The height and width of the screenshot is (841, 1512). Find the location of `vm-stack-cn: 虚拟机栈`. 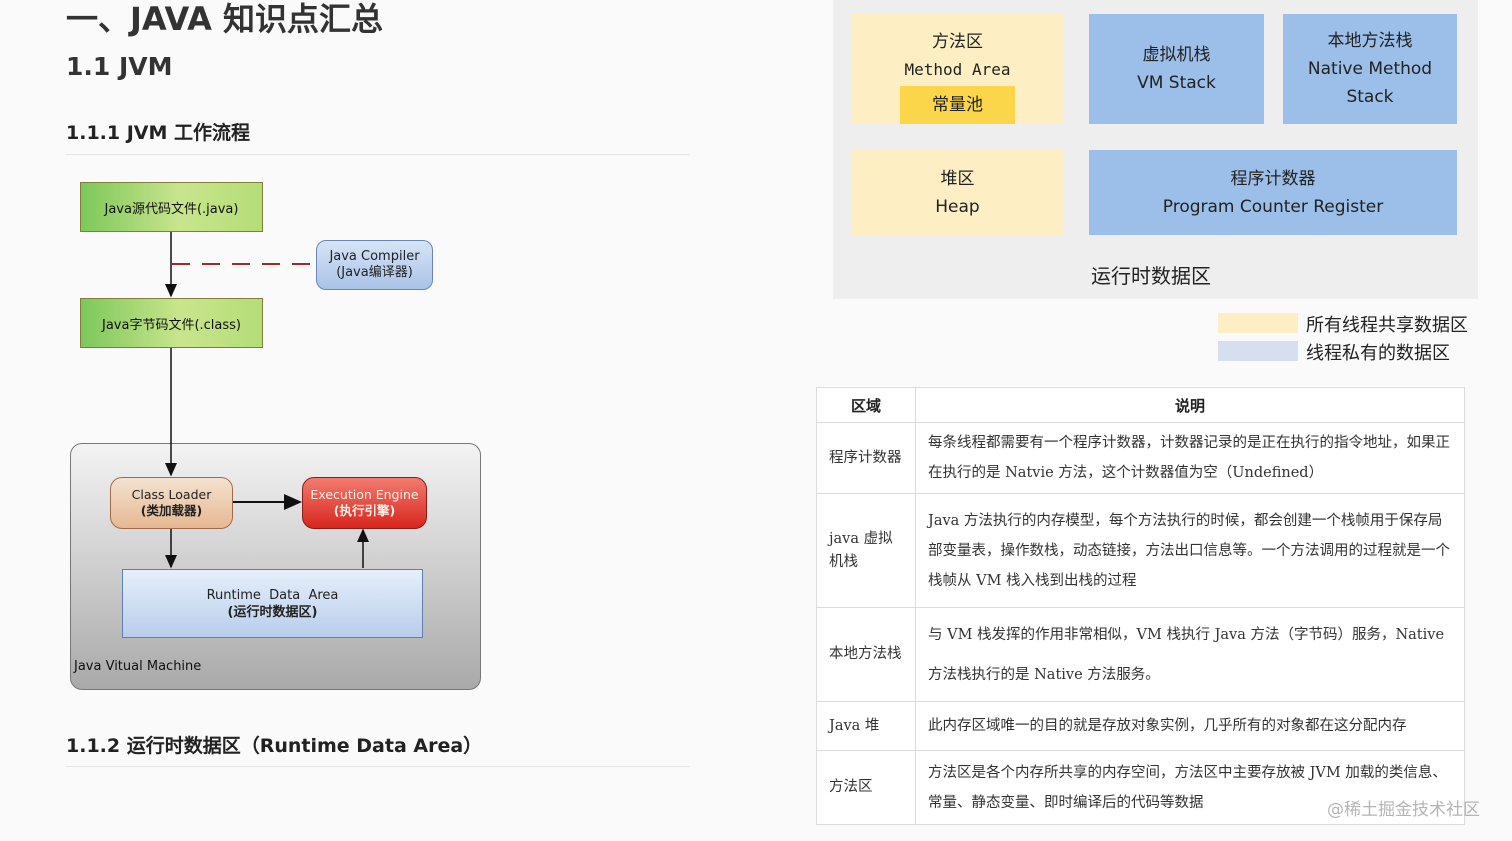

vm-stack-cn: 虚拟机栈 is located at coordinates (1176, 55).